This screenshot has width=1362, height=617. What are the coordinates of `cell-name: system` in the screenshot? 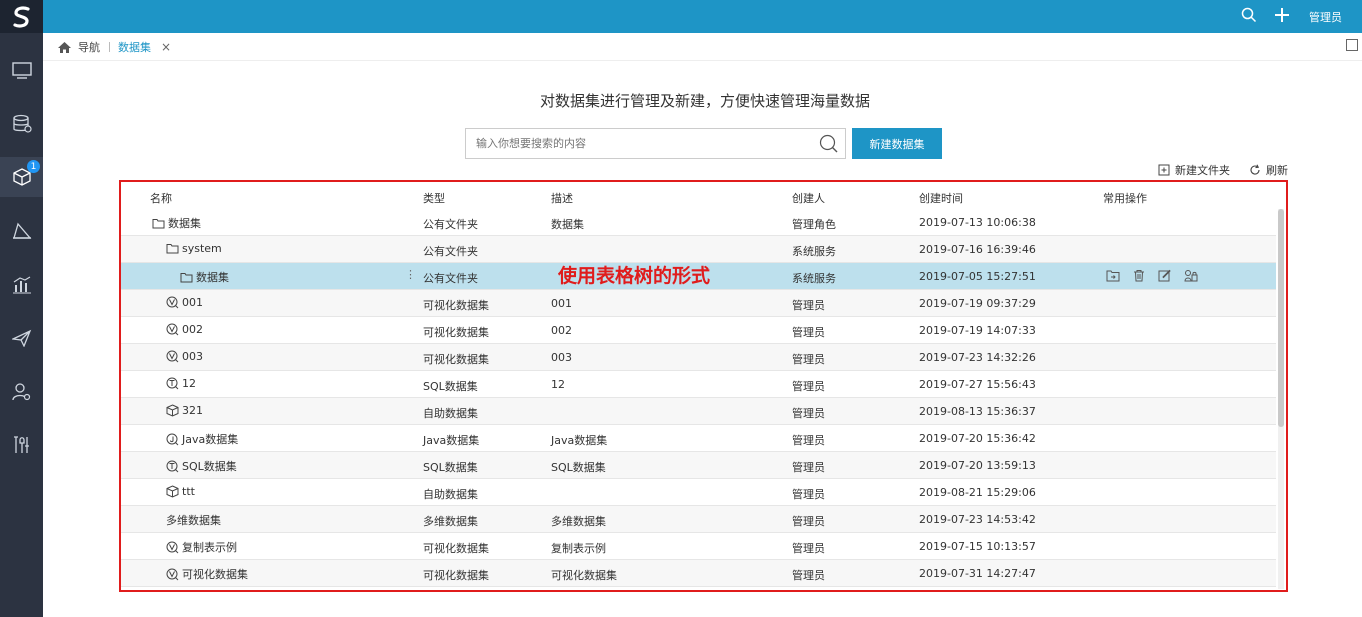 It's located at (194, 248).